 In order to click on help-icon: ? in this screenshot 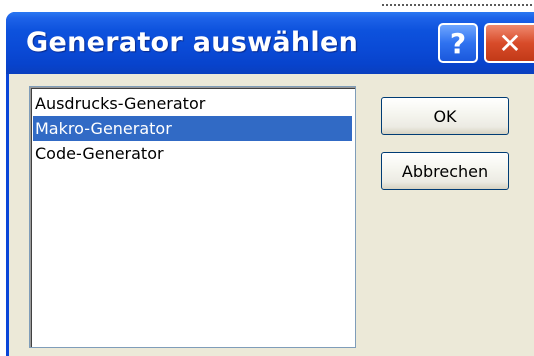, I will do `click(458, 43)`.